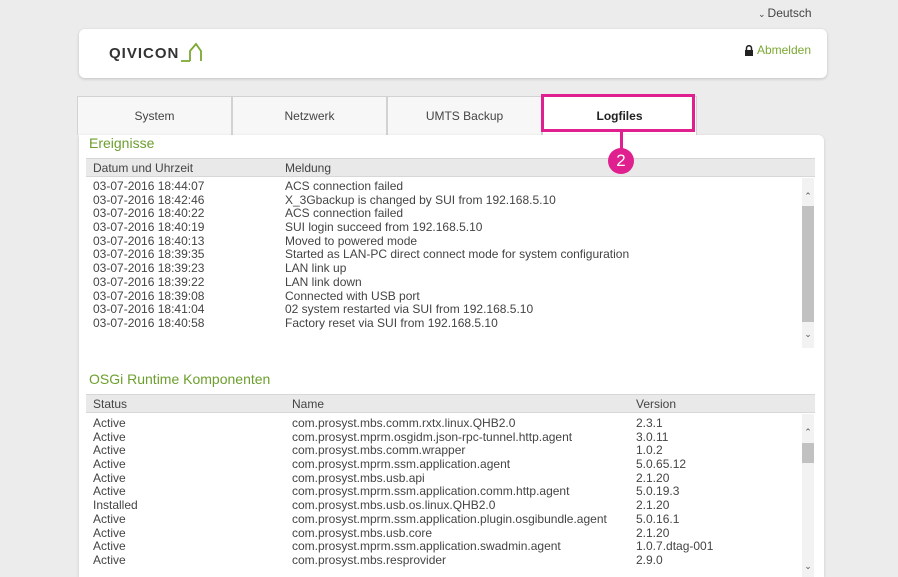  What do you see at coordinates (149, 227) in the screenshot?
I see `event-datetime: 03-07-2016 18:40:19` at bounding box center [149, 227].